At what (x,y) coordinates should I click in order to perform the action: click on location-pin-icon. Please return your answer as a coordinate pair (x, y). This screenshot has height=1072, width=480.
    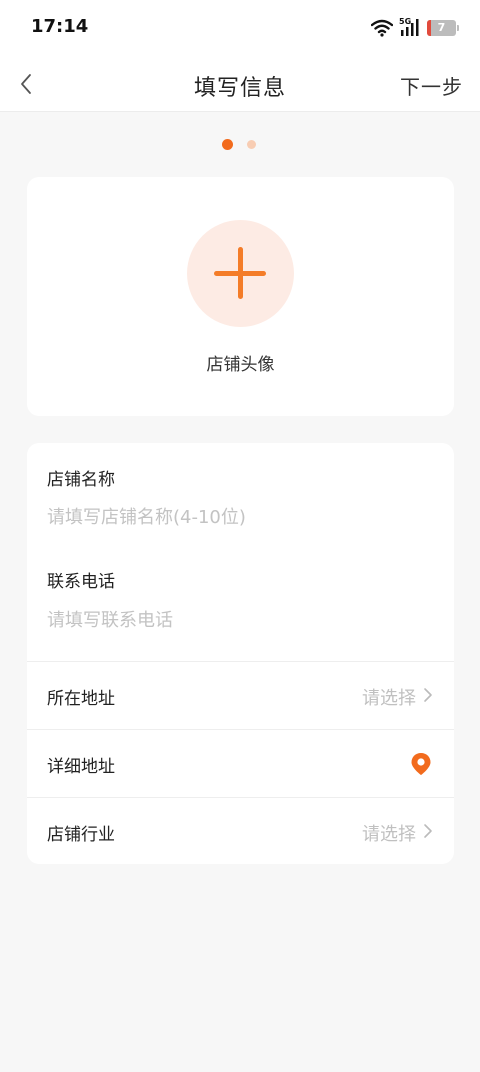
    Looking at the image, I should click on (421, 764).